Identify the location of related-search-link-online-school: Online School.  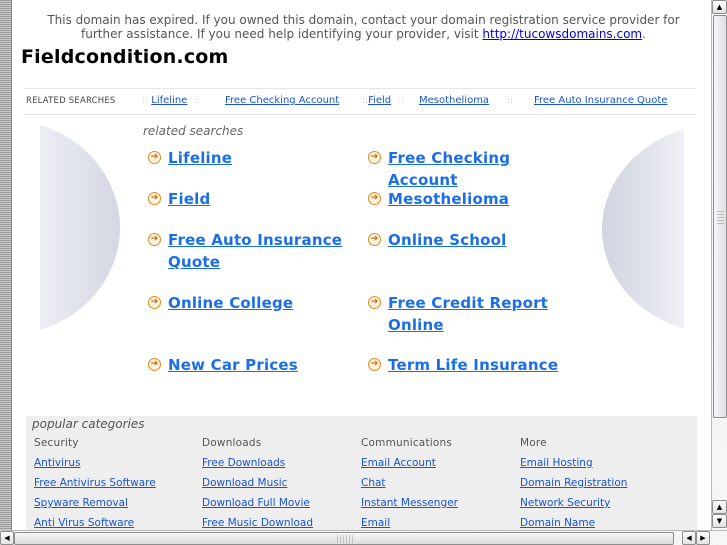
(485, 240).